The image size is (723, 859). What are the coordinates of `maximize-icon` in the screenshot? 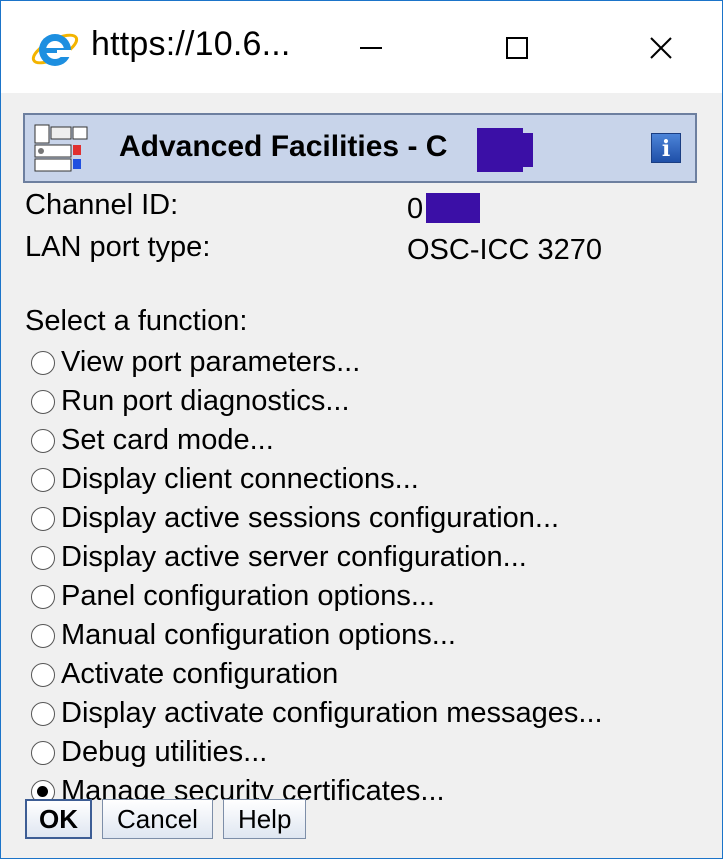 It's located at (517, 48).